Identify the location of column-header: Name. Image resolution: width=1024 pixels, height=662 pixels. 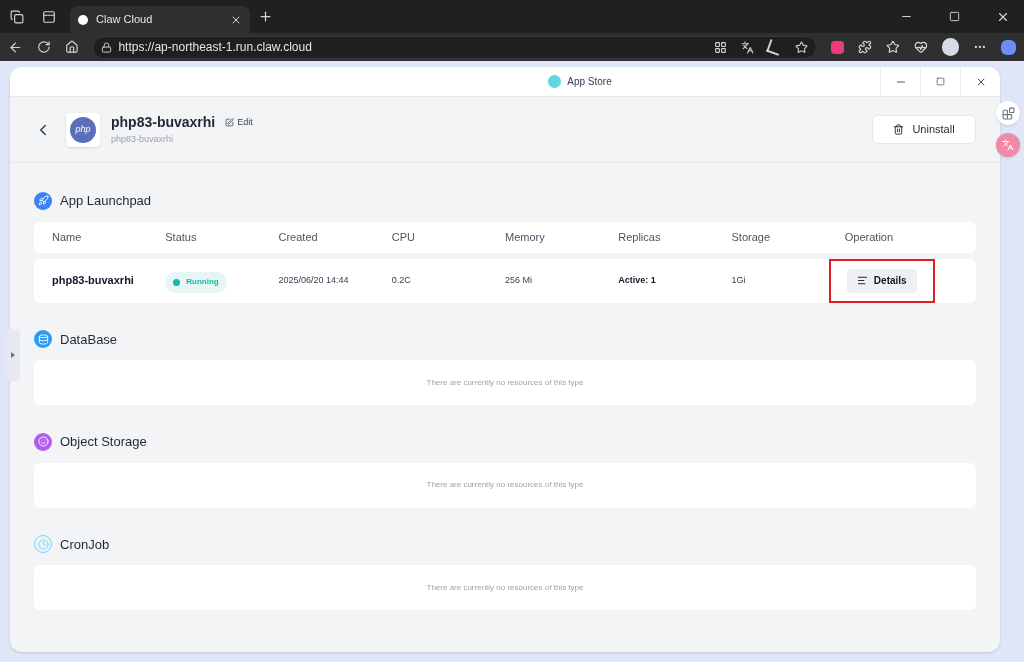
(67, 237).